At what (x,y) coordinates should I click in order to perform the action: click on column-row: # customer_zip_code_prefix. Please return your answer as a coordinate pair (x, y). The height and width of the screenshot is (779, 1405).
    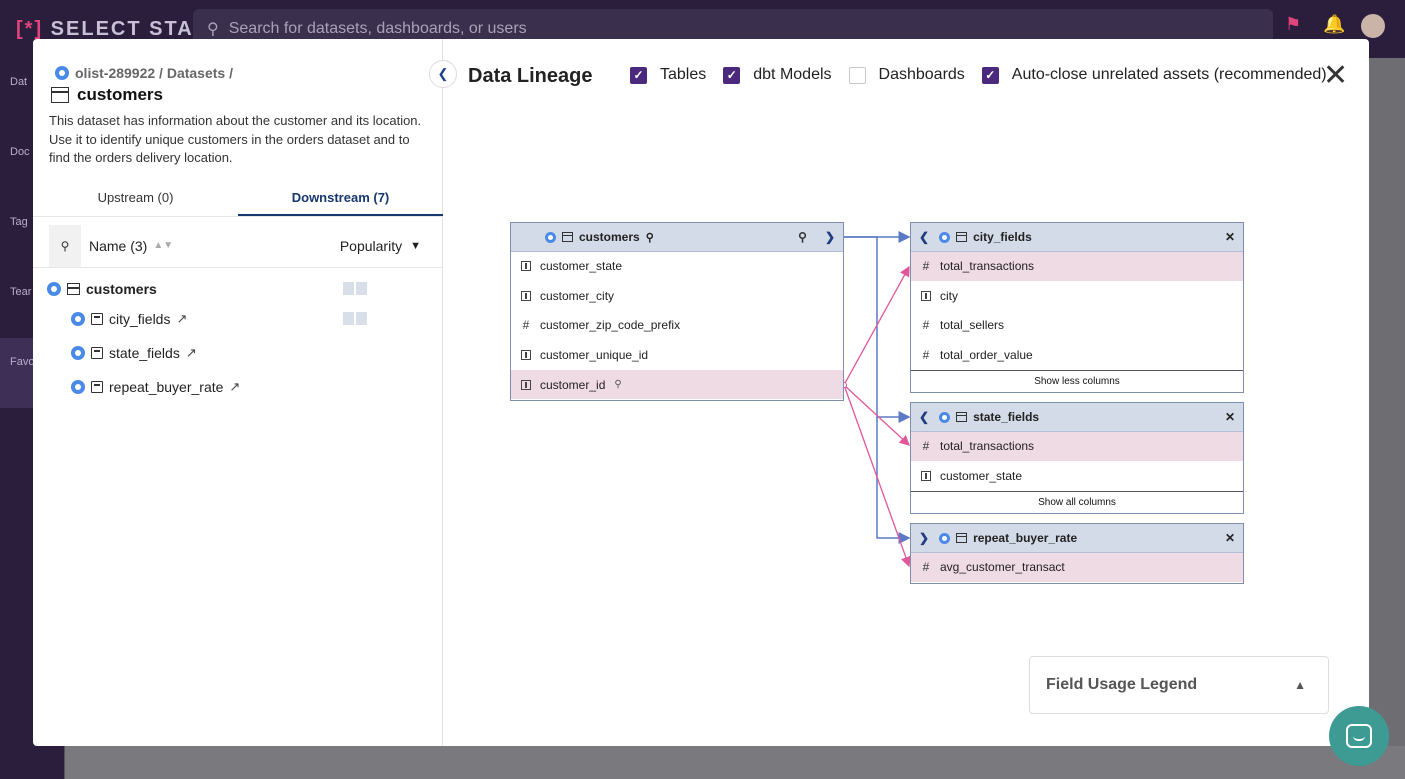
    Looking at the image, I should click on (677, 326).